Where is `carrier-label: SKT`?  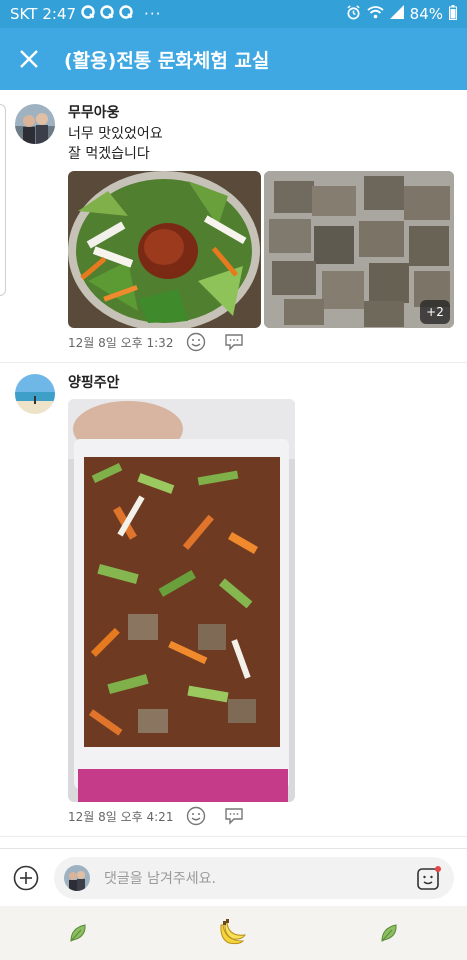
carrier-label: SKT is located at coordinates (24, 14).